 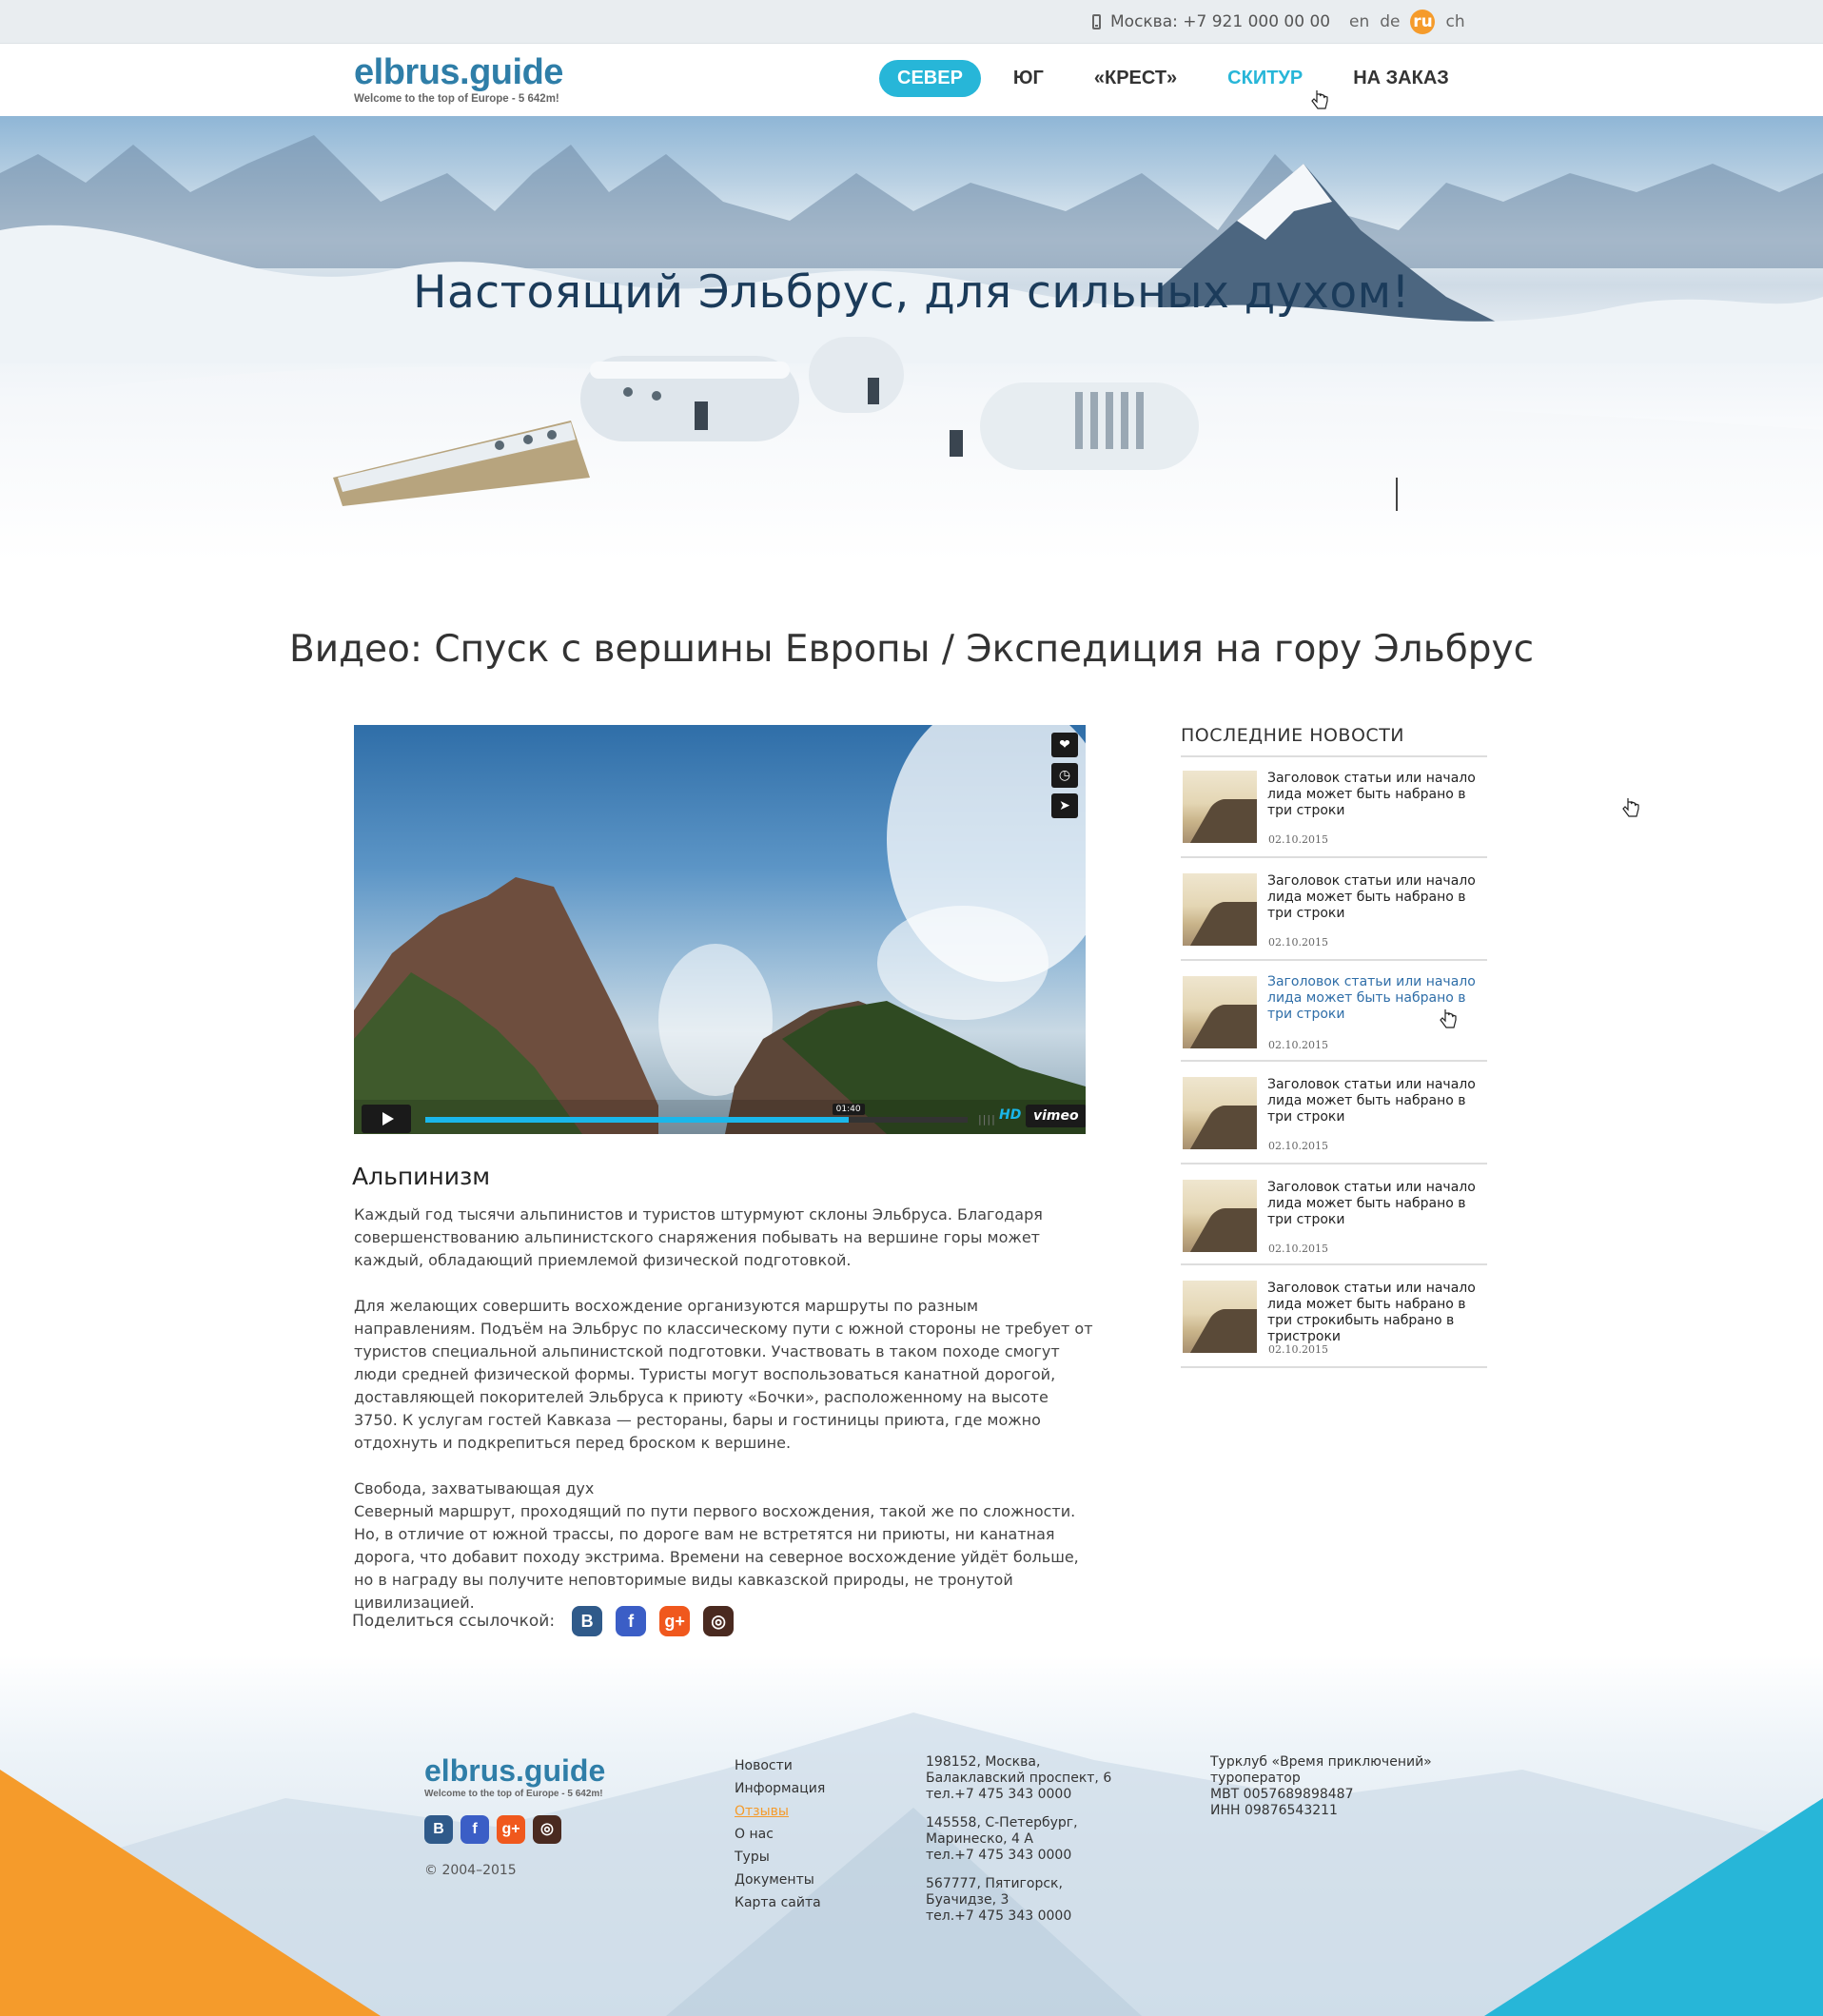 I want to click on footer-logo-text: elbrus.guide, so click(x=515, y=1770).